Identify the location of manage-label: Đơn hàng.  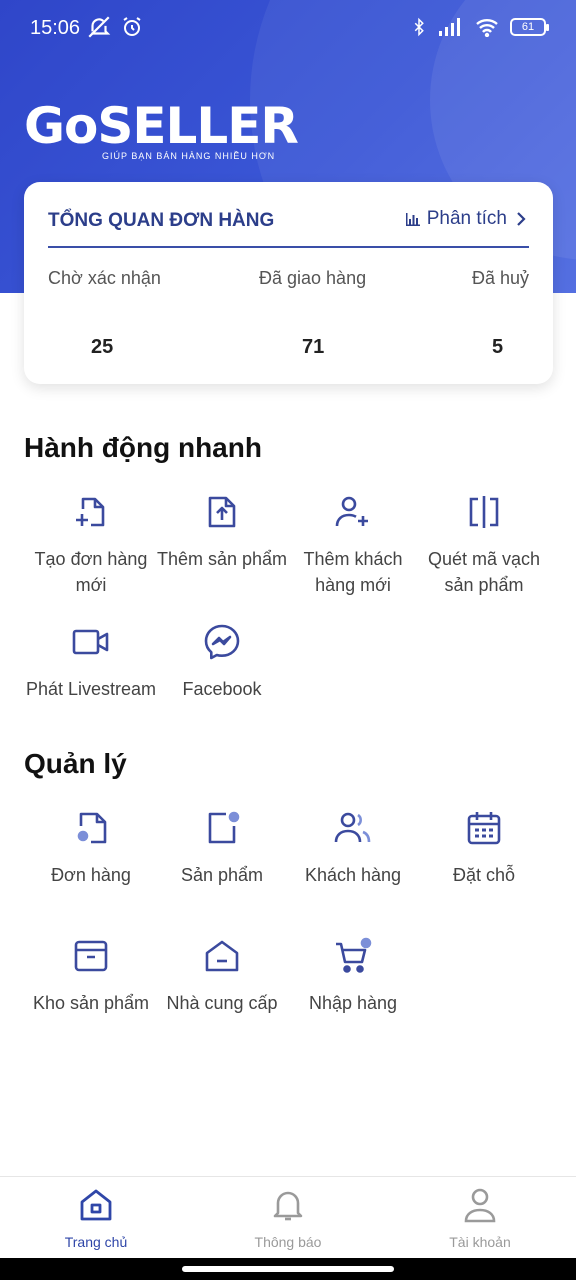
(91, 875).